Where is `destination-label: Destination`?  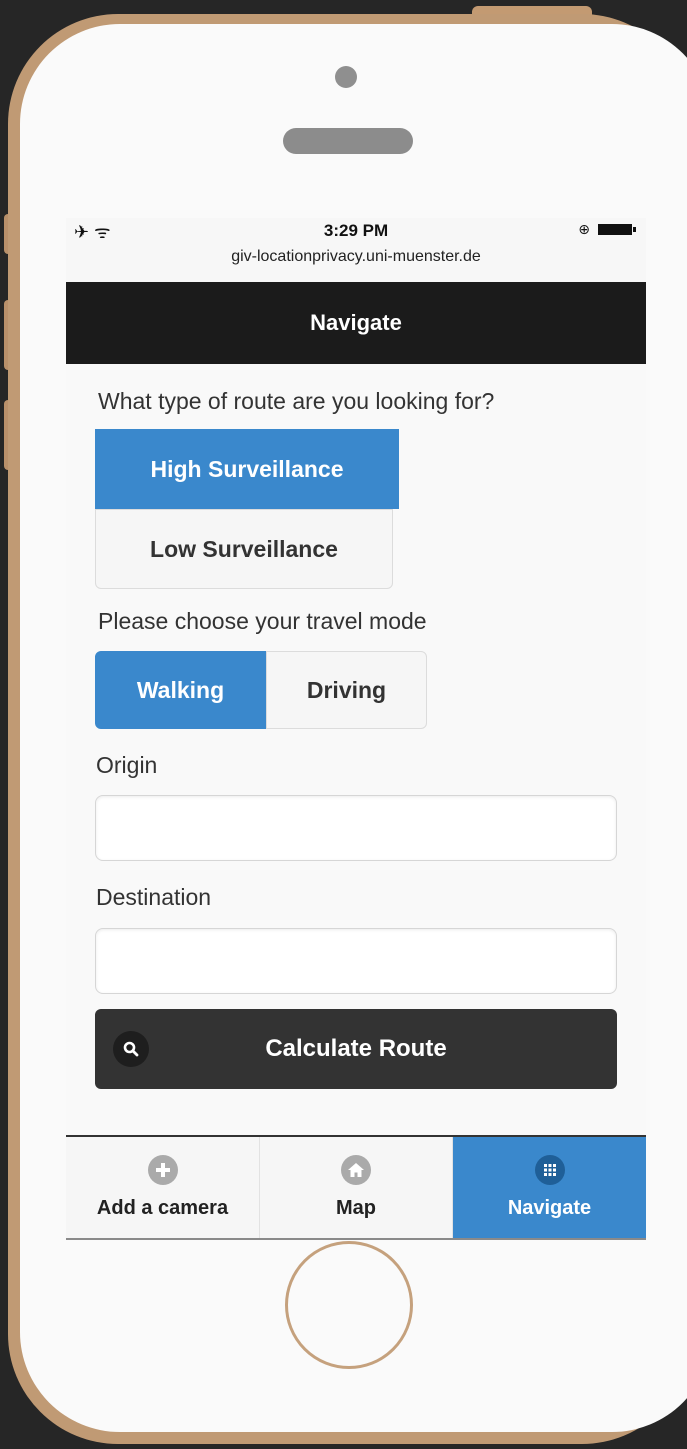 destination-label: Destination is located at coordinates (154, 897).